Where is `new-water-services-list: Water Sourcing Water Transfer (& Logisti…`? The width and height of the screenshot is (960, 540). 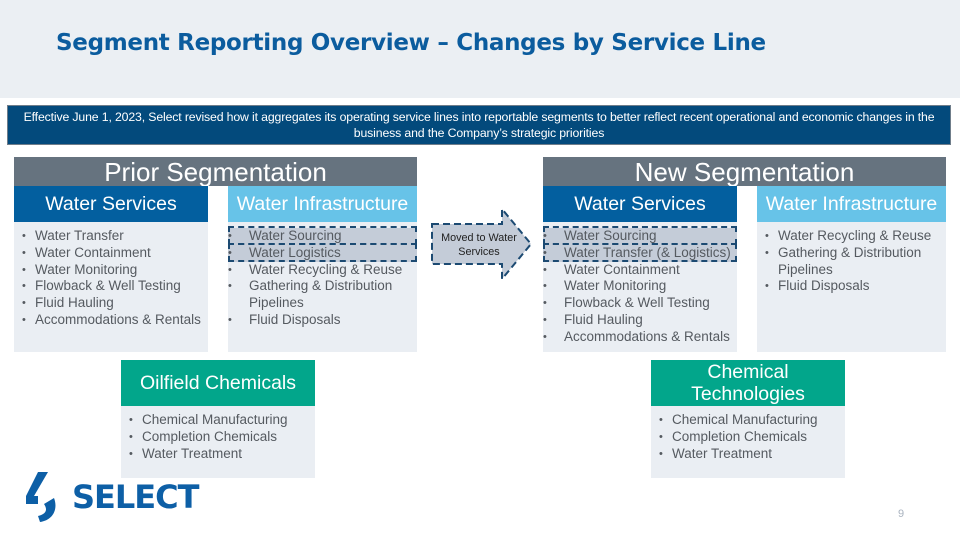 new-water-services-list: Water Sourcing Water Transfer (& Logisti… is located at coordinates (640, 284).